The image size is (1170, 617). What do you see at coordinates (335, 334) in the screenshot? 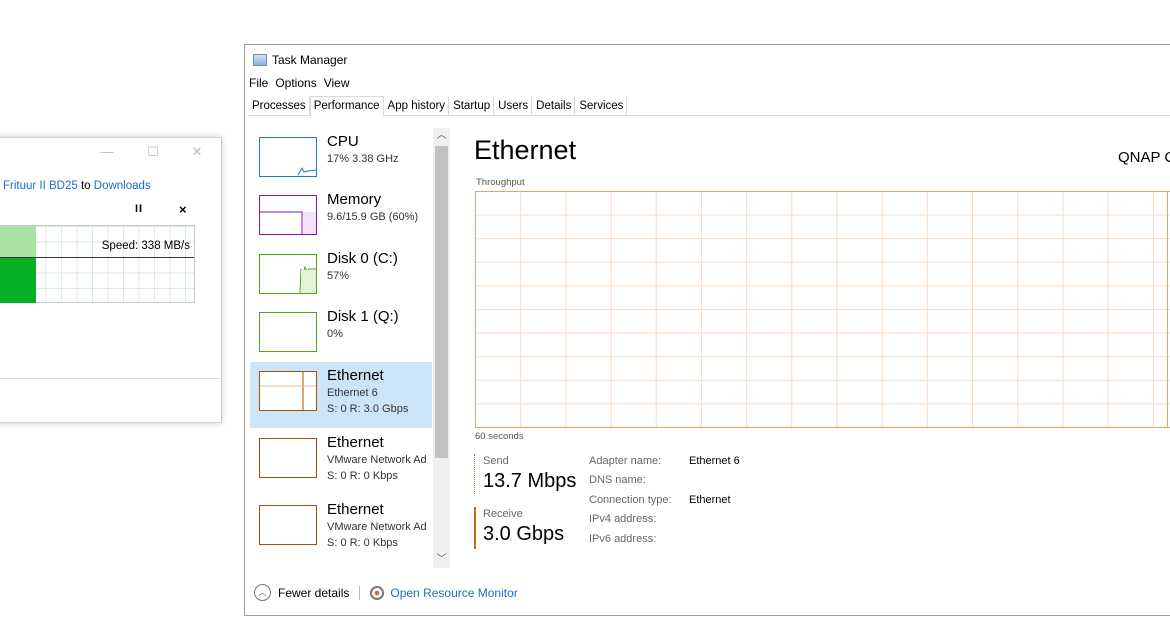
I see `list-item-detail: 0%` at bounding box center [335, 334].